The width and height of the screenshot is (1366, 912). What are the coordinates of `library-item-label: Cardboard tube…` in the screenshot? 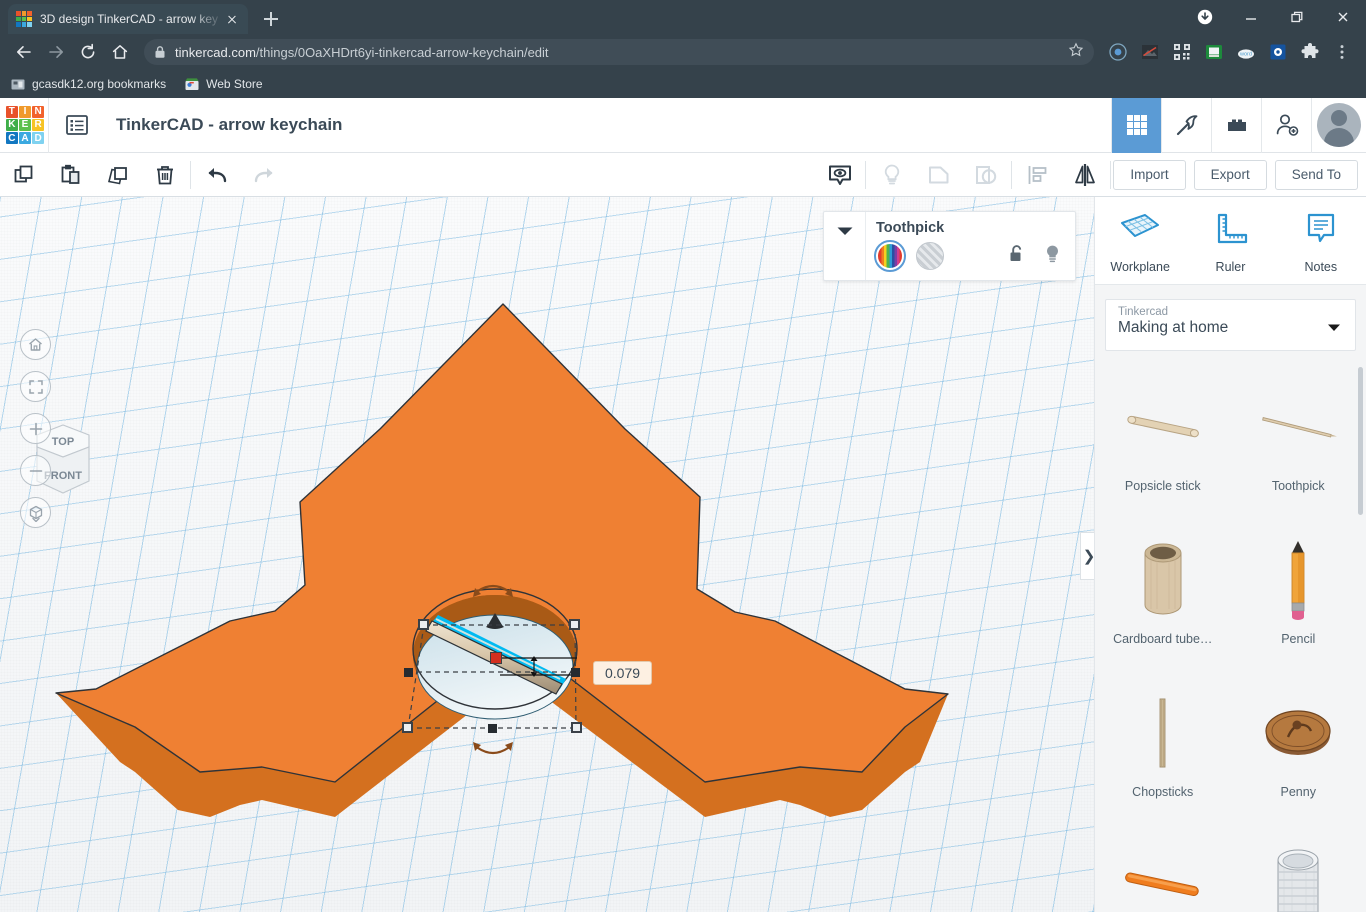 It's located at (1163, 639).